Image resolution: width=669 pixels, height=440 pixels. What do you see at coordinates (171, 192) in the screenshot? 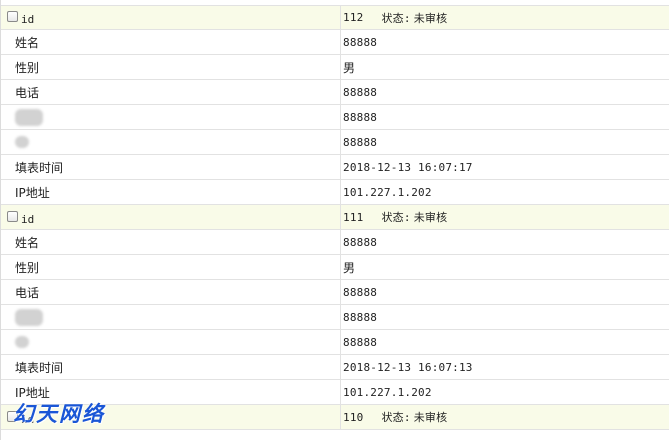
I see `field-label-cell: IP地址` at bounding box center [171, 192].